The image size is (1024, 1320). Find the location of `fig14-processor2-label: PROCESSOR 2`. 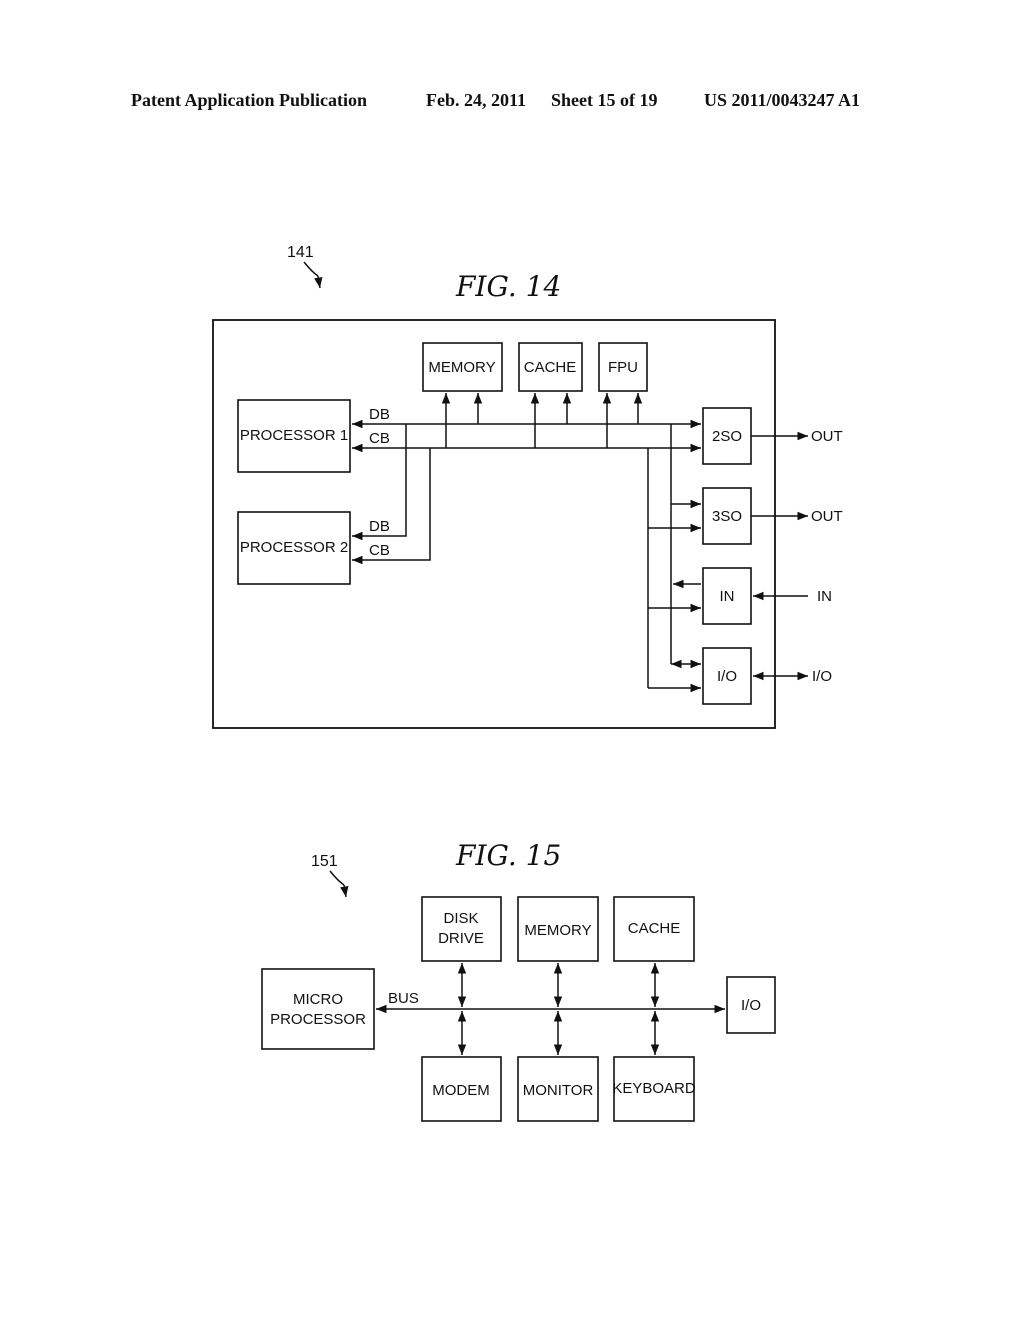

fig14-processor2-label: PROCESSOR 2 is located at coordinates (294, 547).